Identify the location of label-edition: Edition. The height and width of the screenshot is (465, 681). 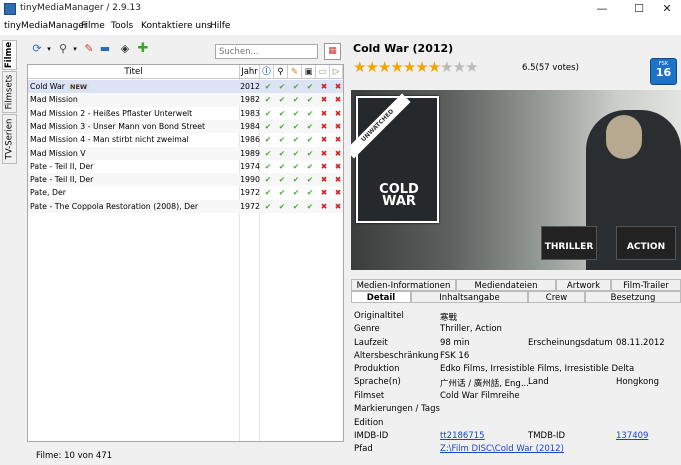
(369, 423).